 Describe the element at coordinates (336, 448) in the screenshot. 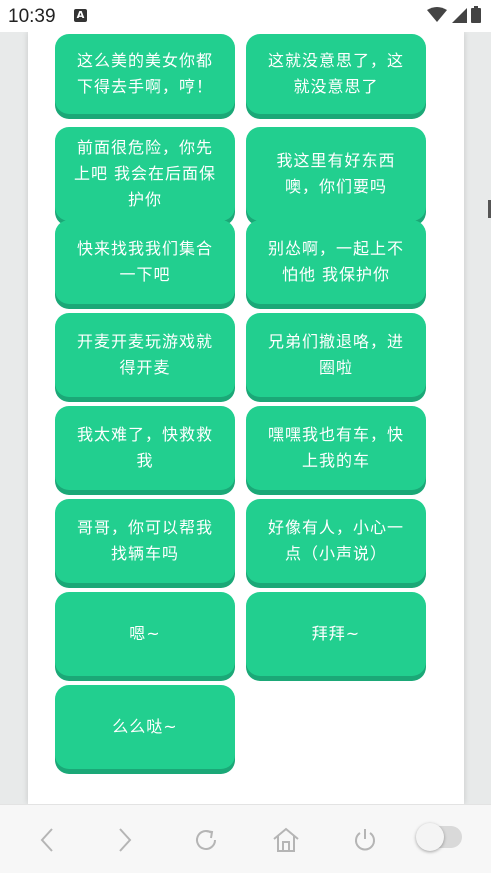

I see `phrase-button: 嘿嘿我也有车，快上我的车` at that location.